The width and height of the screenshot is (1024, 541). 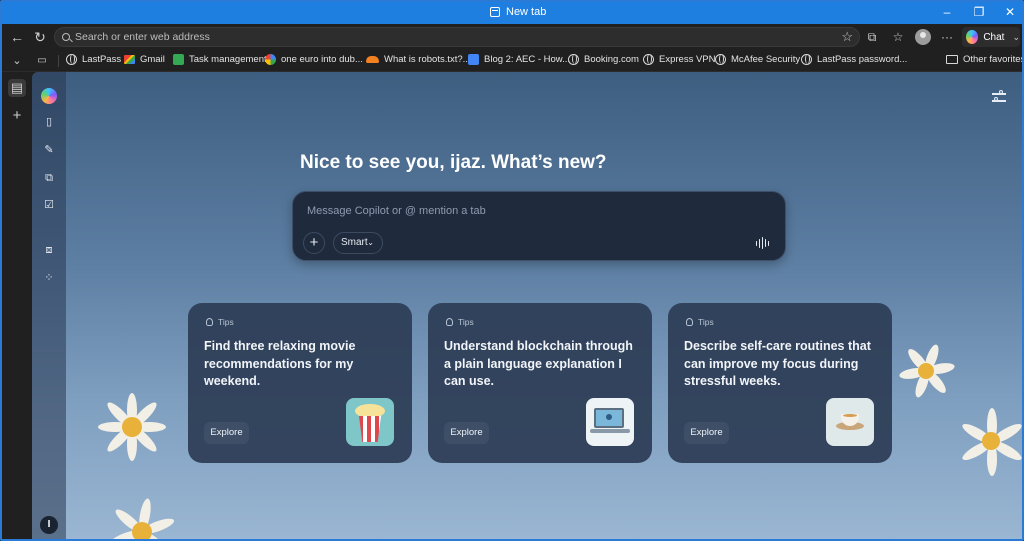 I want to click on favorite-item: McAfee Security, so click(x=757, y=59).